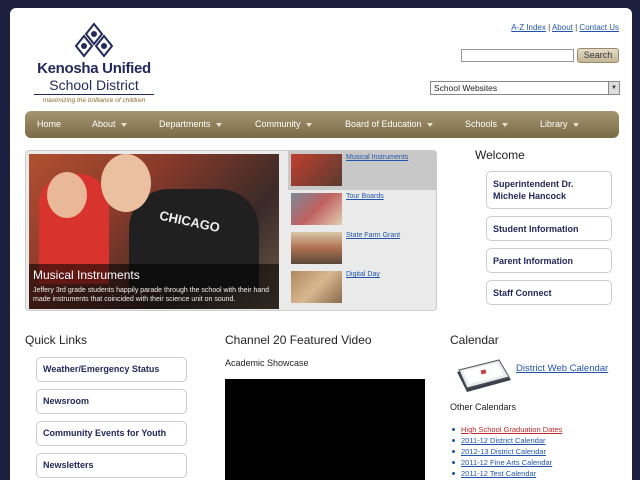 Image resolution: width=640 pixels, height=480 pixels. I want to click on dropdown-arrow-icon: ▼, so click(613, 88).